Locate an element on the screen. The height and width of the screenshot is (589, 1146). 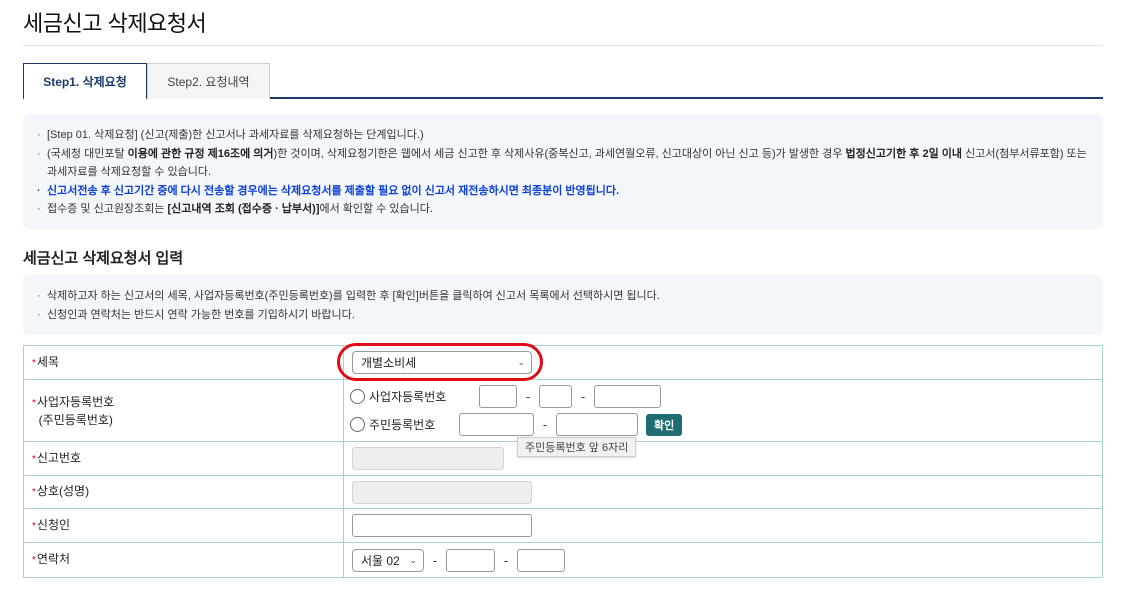
applicant-input is located at coordinates (442, 525).